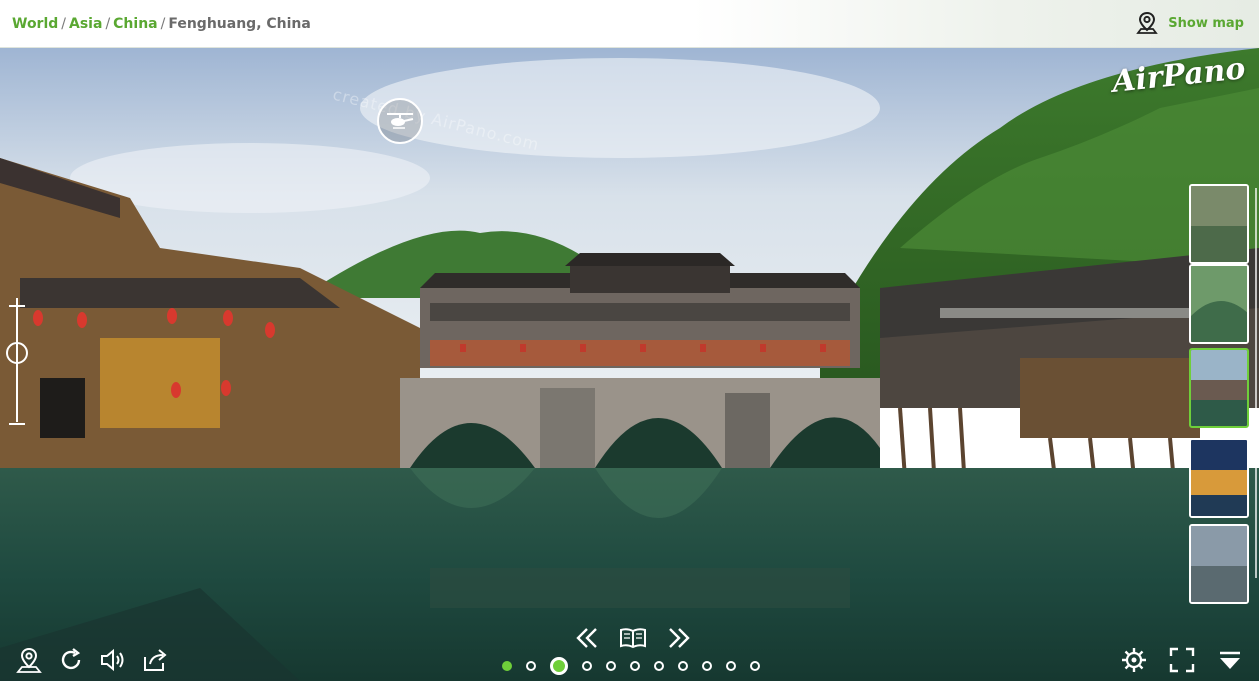  I want to click on sound-button, so click(113, 660).